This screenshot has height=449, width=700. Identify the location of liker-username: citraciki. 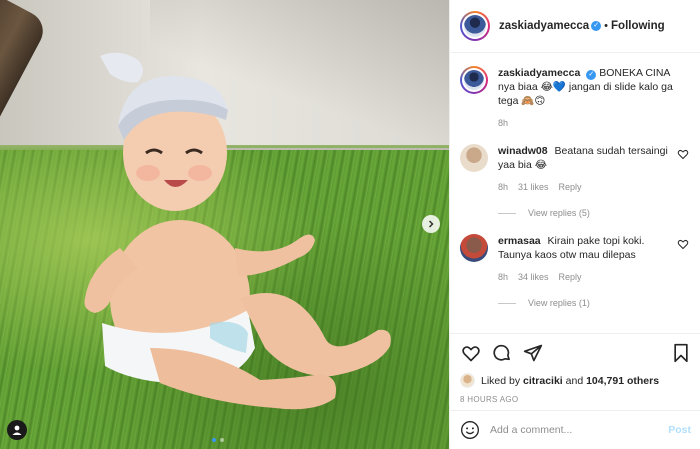
(543, 381).